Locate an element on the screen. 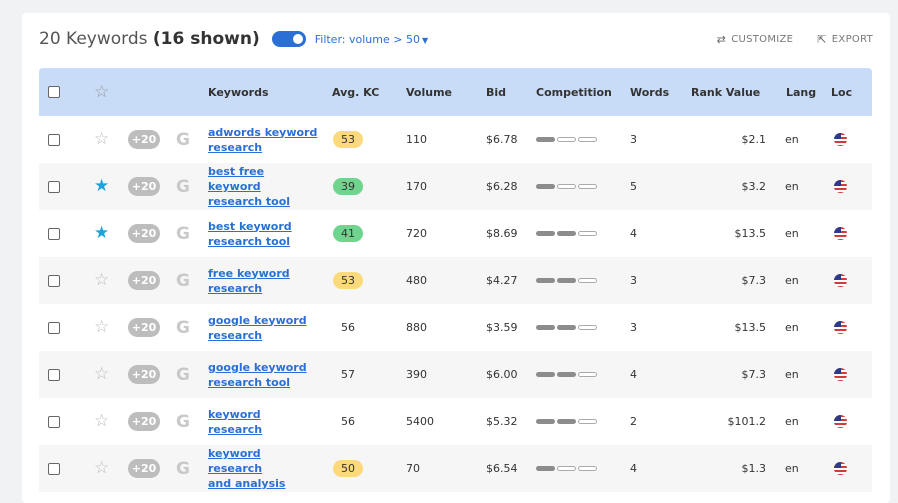 This screenshot has width=898, height=503. col-volume: Volume is located at coordinates (429, 92).